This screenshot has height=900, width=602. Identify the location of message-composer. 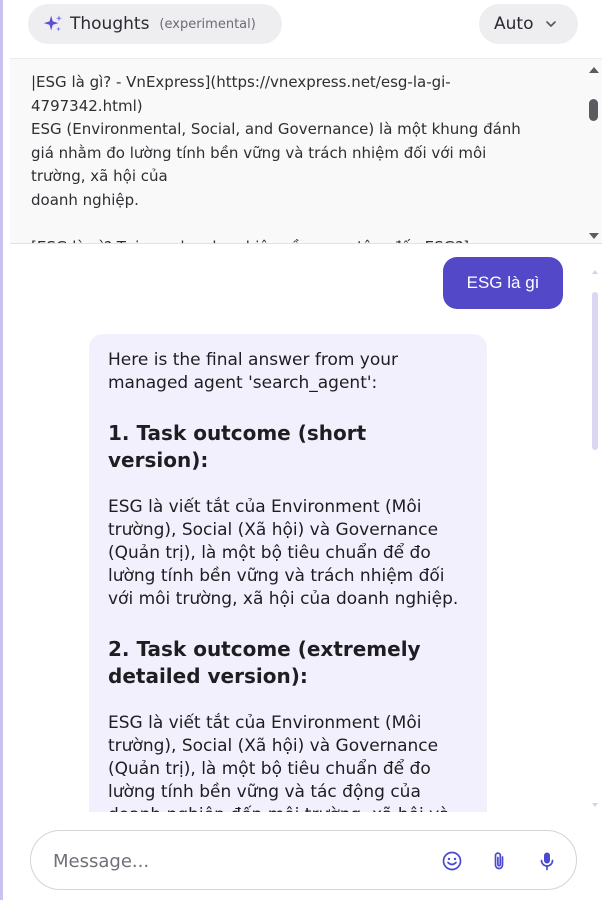
(303, 860).